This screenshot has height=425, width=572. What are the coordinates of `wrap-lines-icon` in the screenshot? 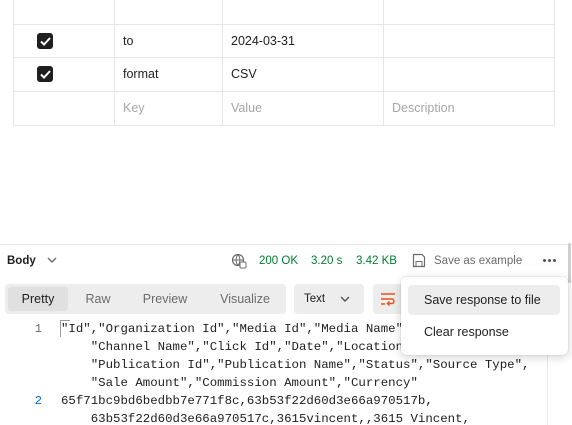 It's located at (388, 299).